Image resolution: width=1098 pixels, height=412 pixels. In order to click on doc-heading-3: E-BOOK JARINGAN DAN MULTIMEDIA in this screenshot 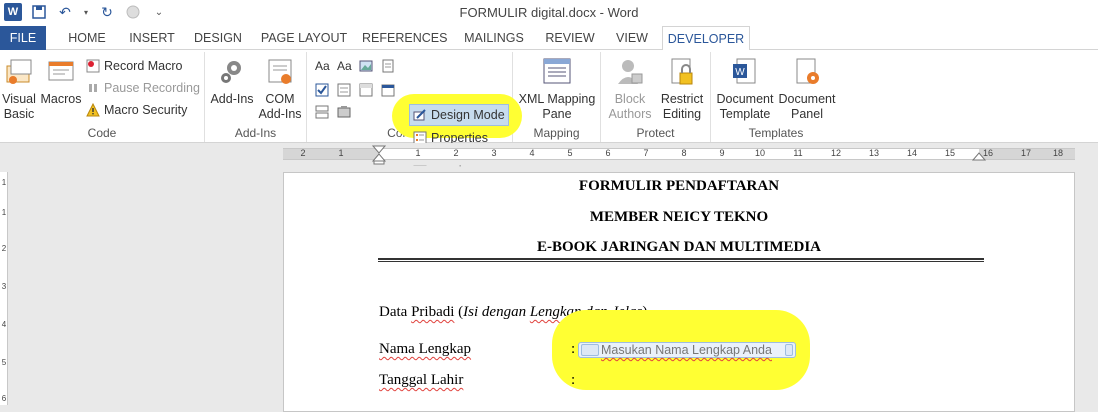, I will do `click(679, 247)`.